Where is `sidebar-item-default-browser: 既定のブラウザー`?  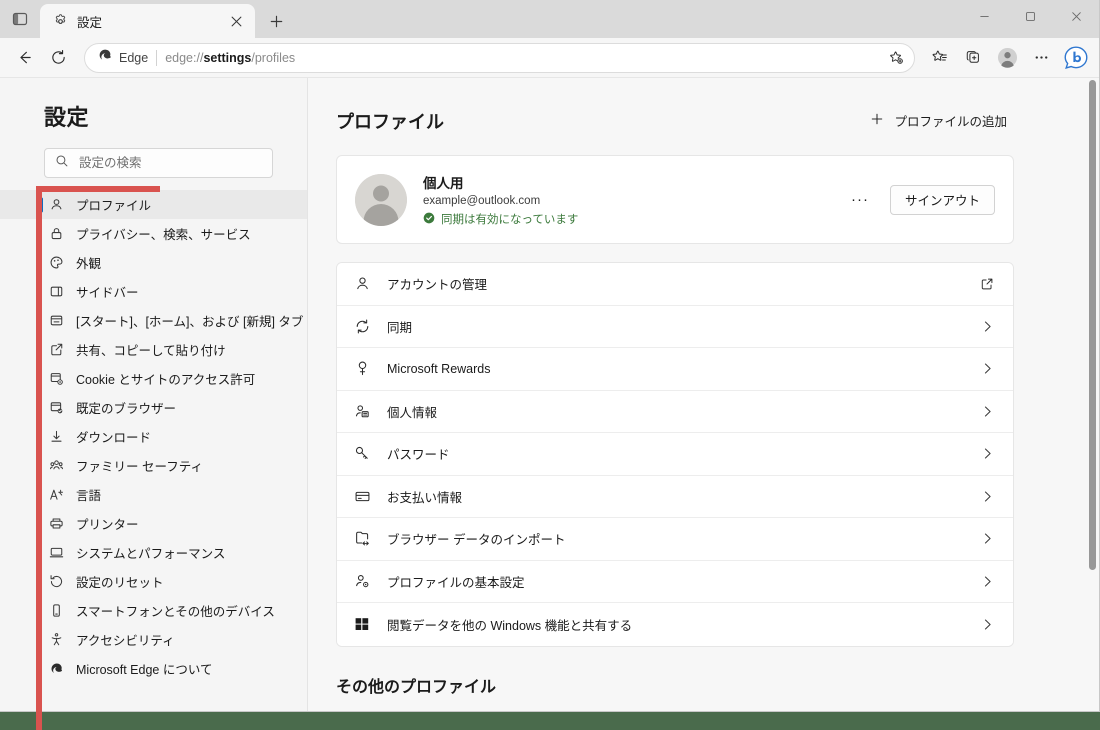
sidebar-item-default-browser: 既定のブラウザー is located at coordinates (153, 407).